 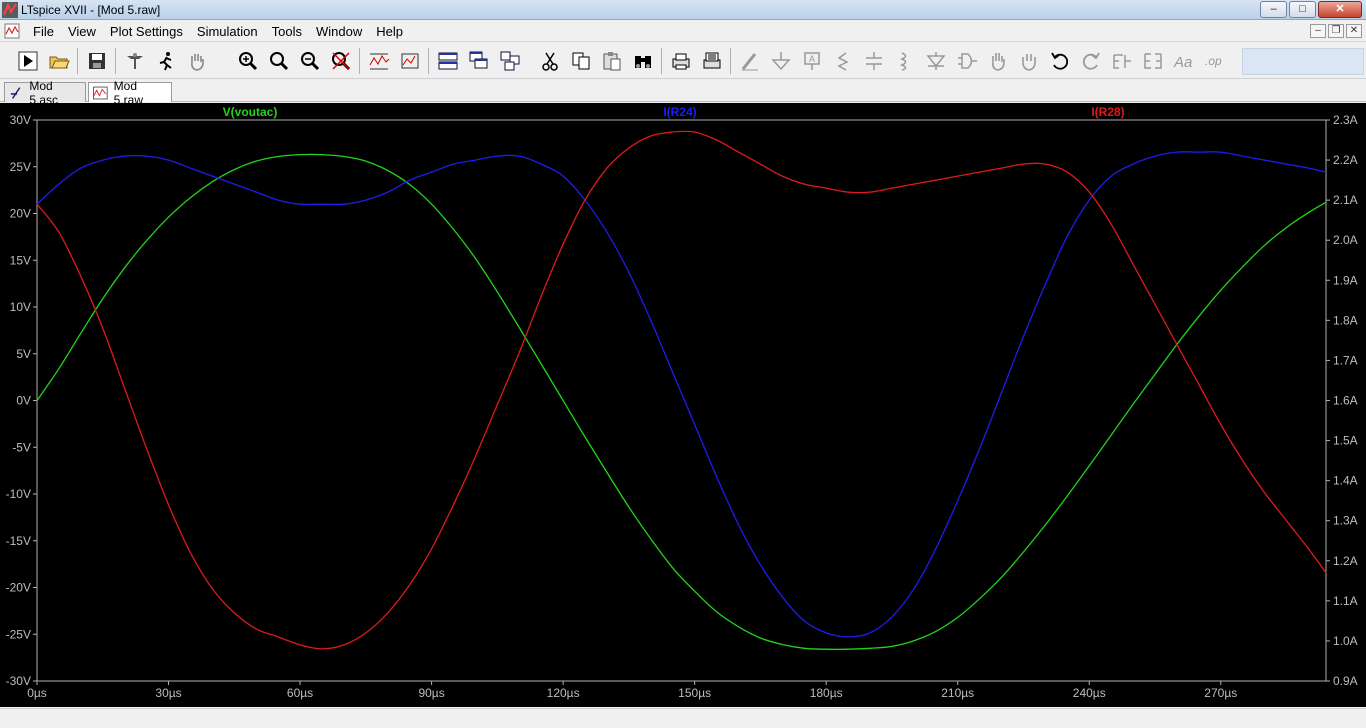 I want to click on y-left-tick-label: 0V, so click(x=23, y=401).